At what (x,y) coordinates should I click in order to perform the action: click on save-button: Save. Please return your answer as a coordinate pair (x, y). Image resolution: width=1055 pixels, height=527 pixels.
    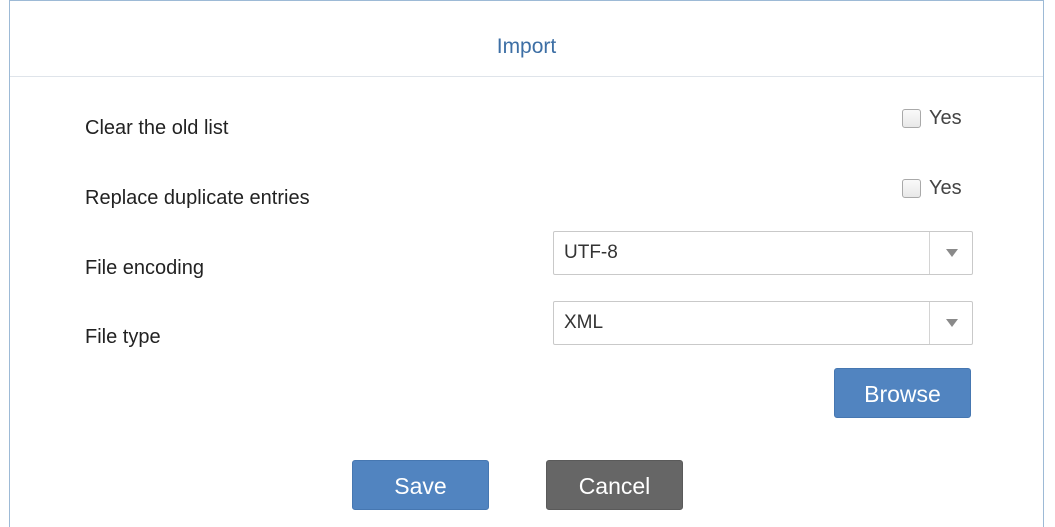
    Looking at the image, I should click on (420, 485).